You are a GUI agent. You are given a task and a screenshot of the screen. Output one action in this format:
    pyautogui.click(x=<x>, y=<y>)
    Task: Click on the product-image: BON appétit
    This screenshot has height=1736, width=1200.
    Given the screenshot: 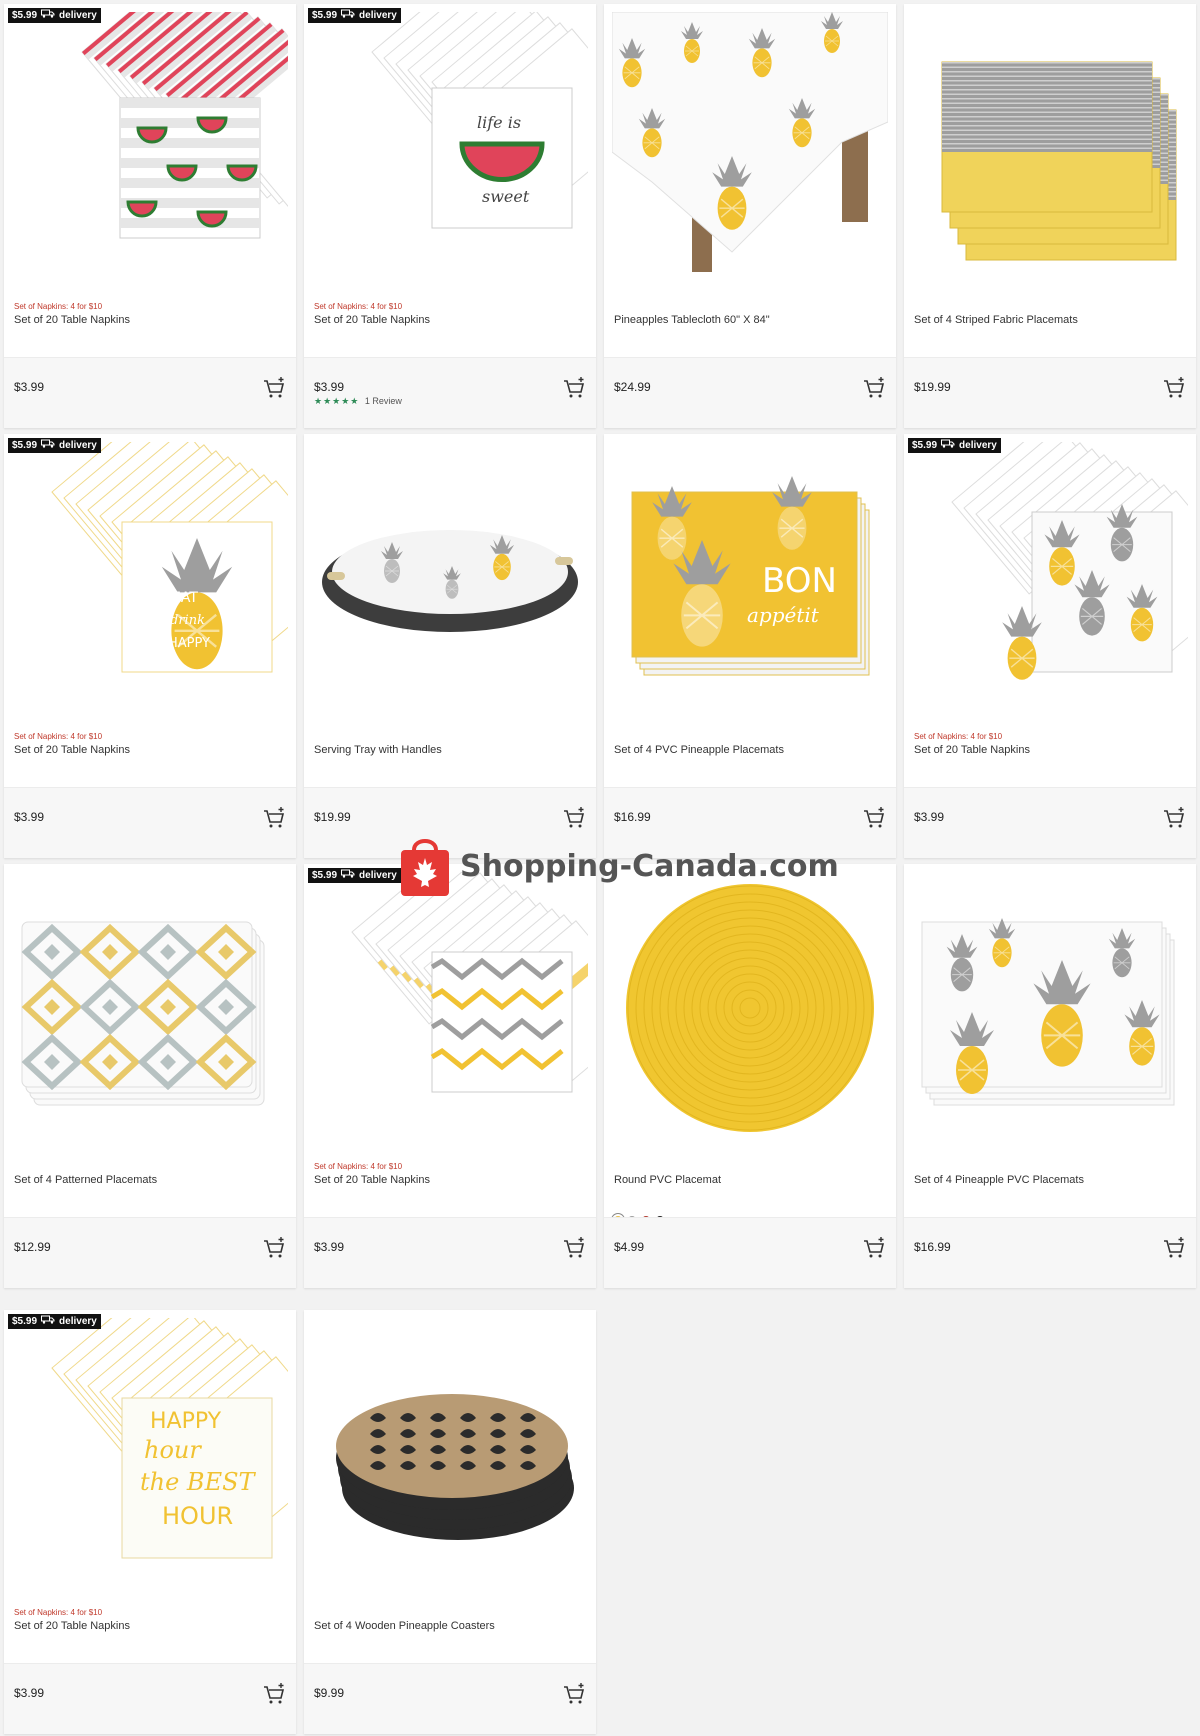 What is the action you would take?
    pyautogui.click(x=750, y=578)
    